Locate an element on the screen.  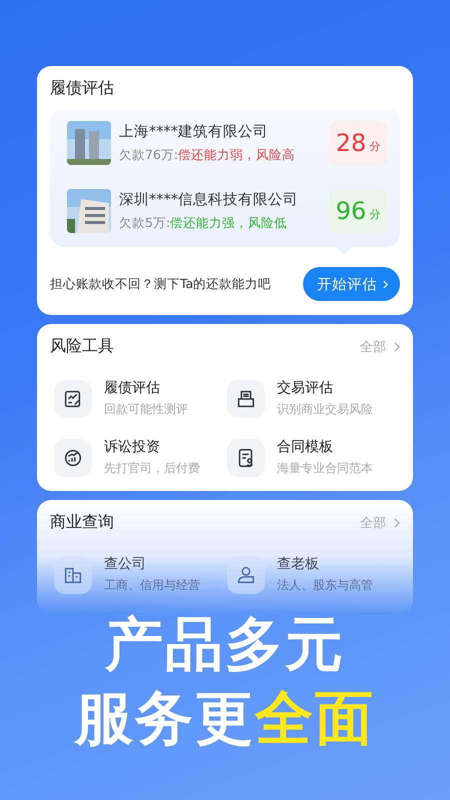
score-badge: 28 分 is located at coordinates (358, 143).